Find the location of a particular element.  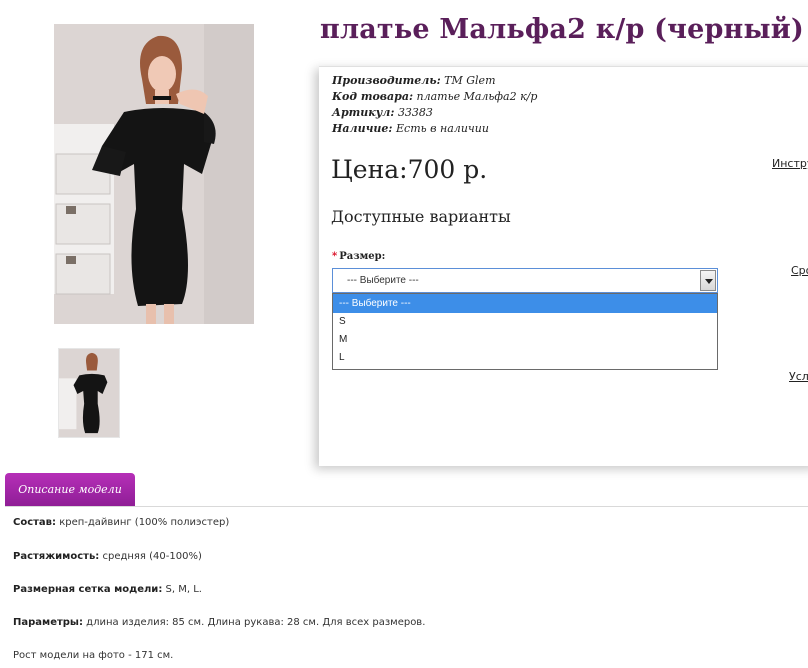

size-select-value: --- Выберите --- is located at coordinates (383, 280).